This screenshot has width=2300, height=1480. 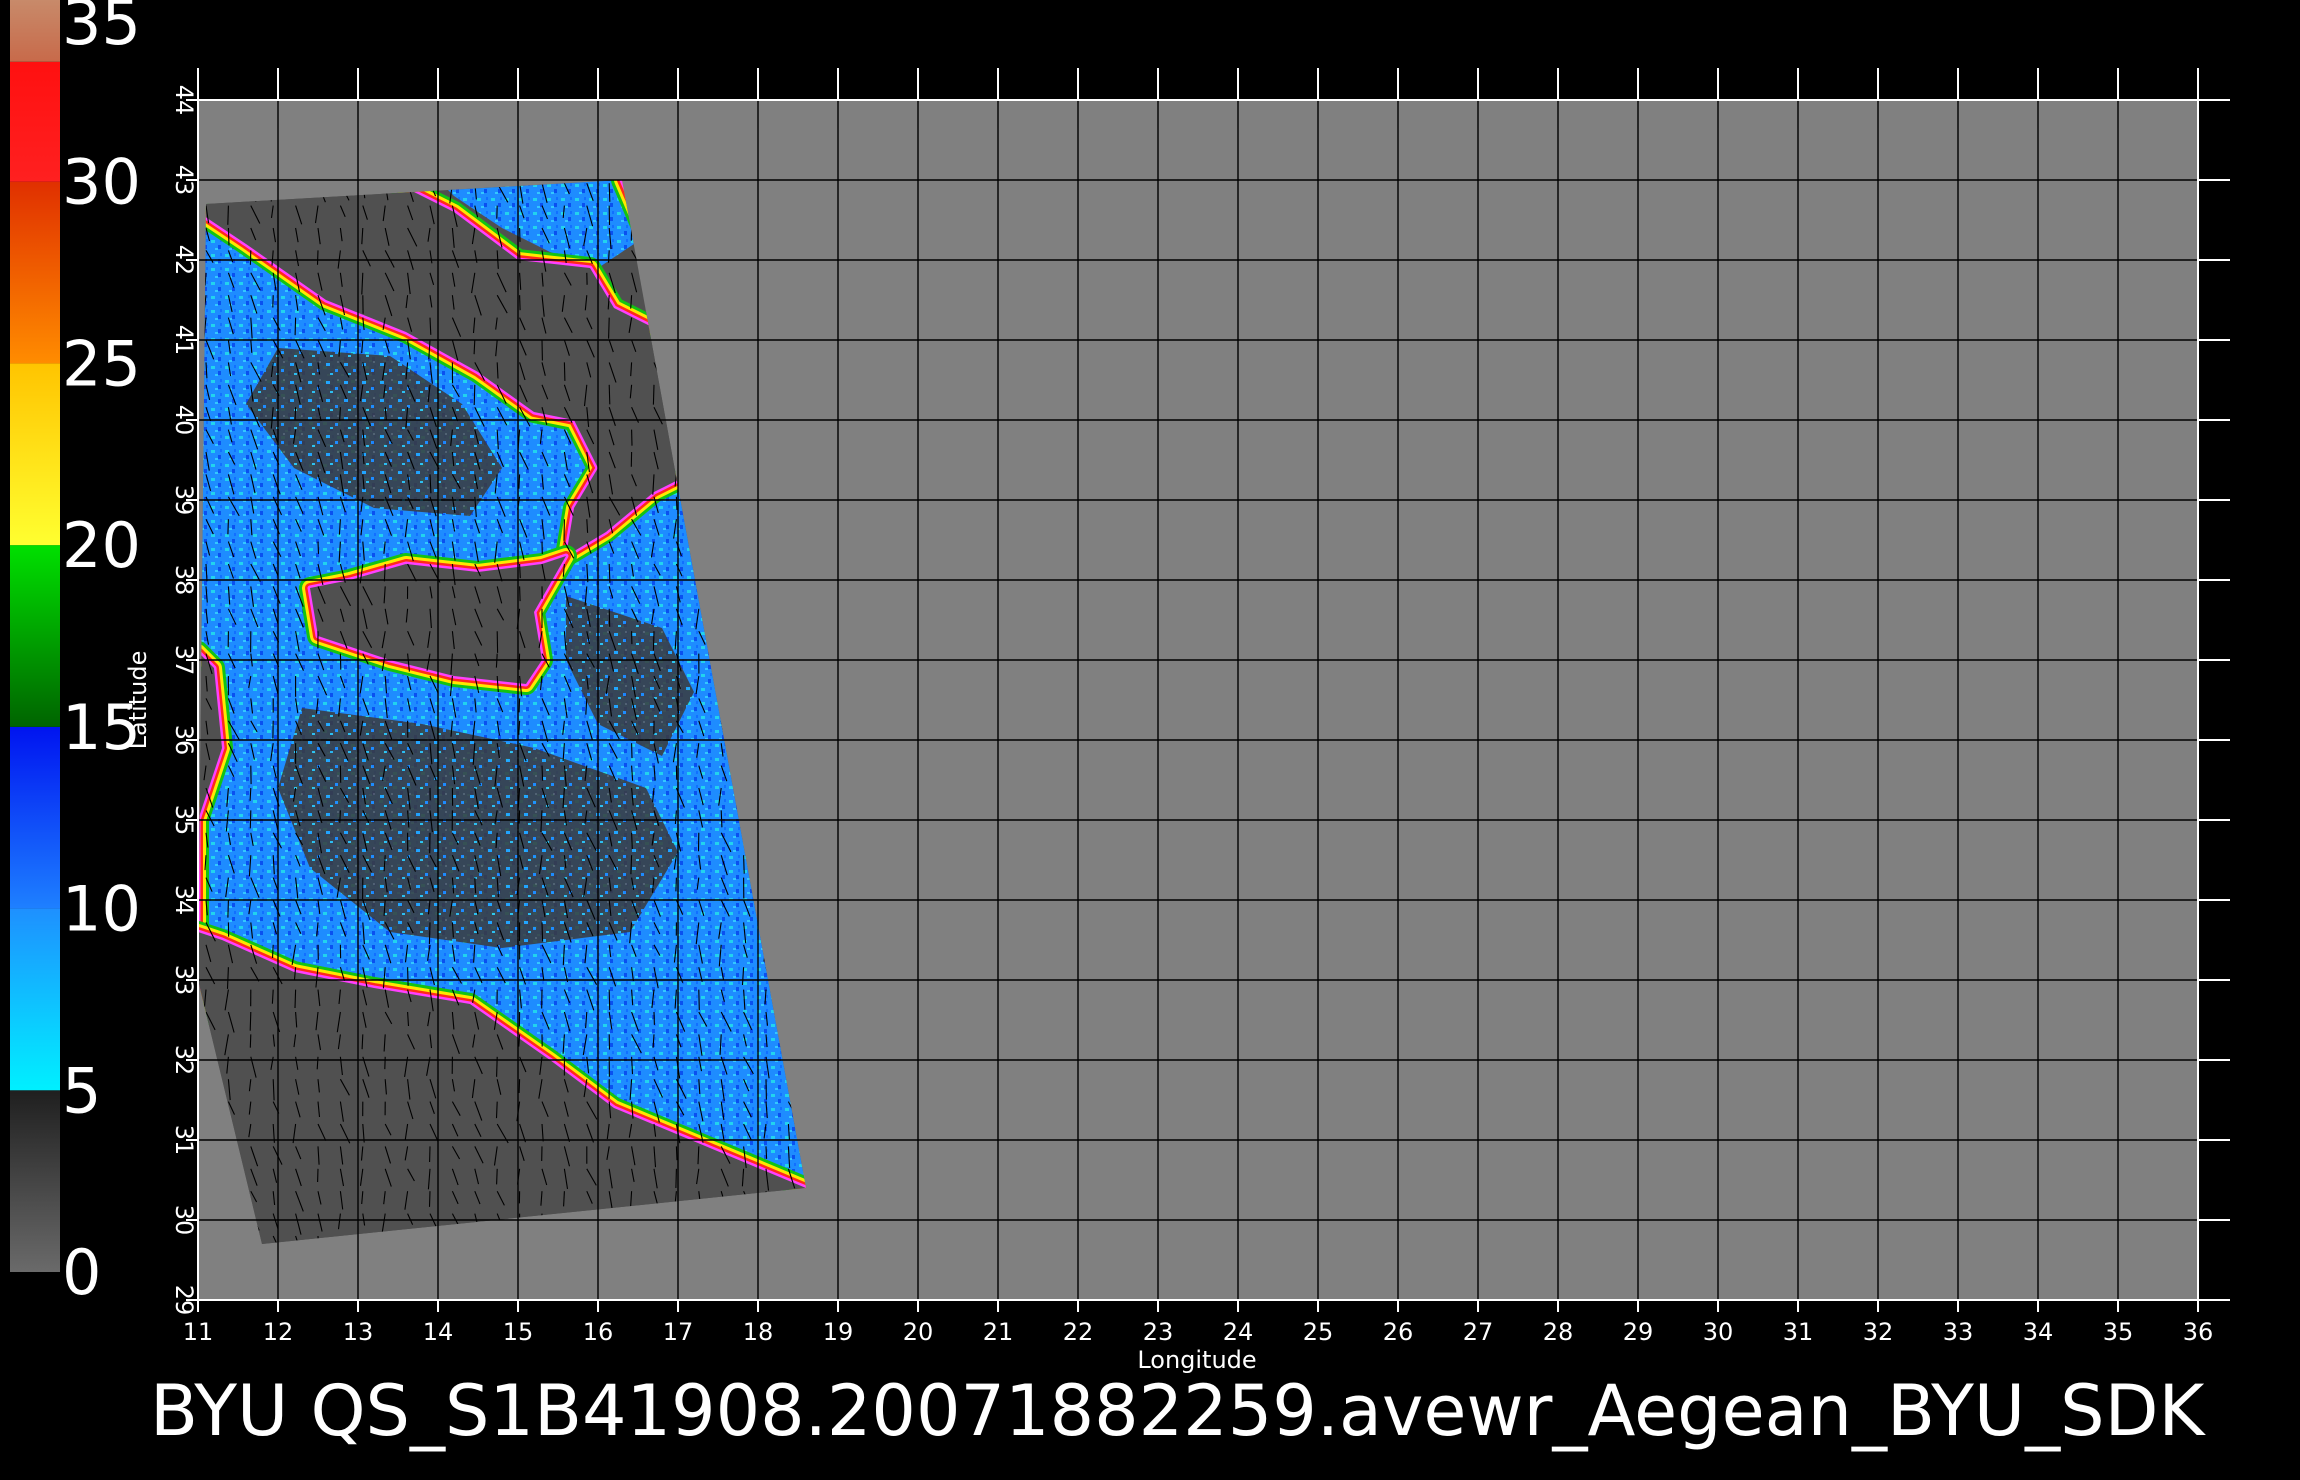 I want to click on x-tick-label: 11, so click(x=198, y=1332).